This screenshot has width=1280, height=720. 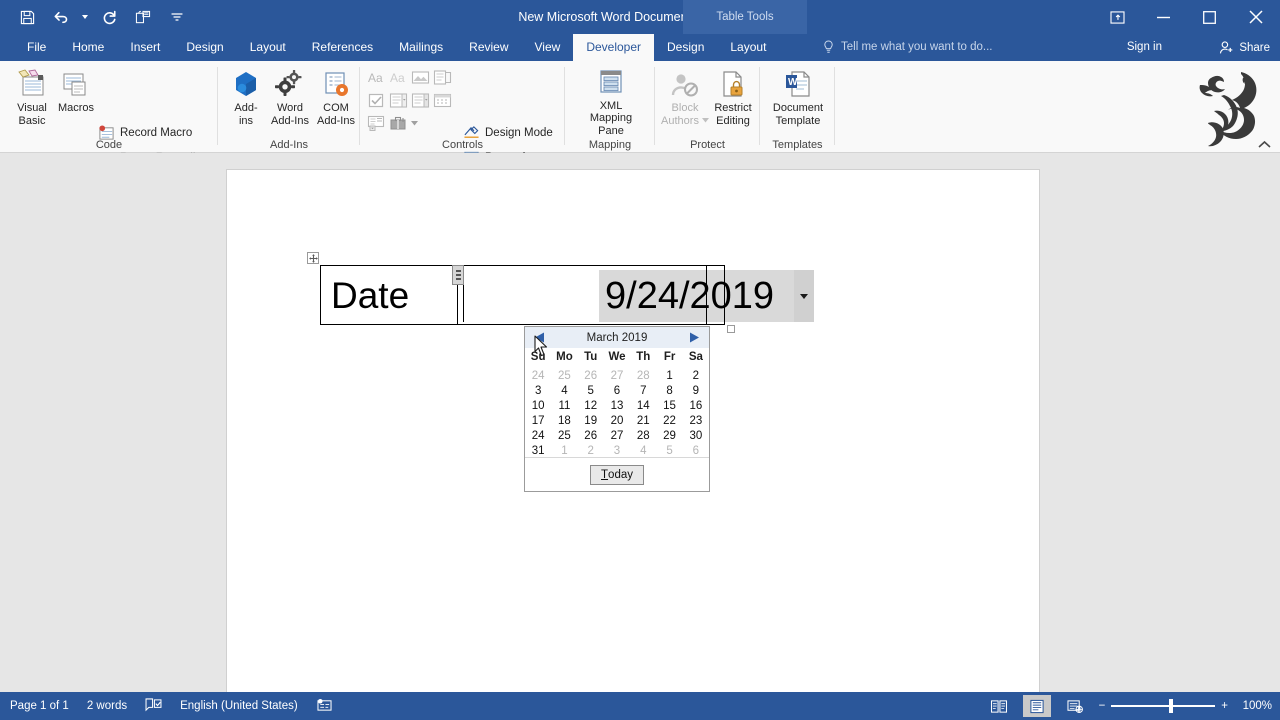 What do you see at coordinates (1224, 706) in the screenshot?
I see `zoom-in-button: +` at bounding box center [1224, 706].